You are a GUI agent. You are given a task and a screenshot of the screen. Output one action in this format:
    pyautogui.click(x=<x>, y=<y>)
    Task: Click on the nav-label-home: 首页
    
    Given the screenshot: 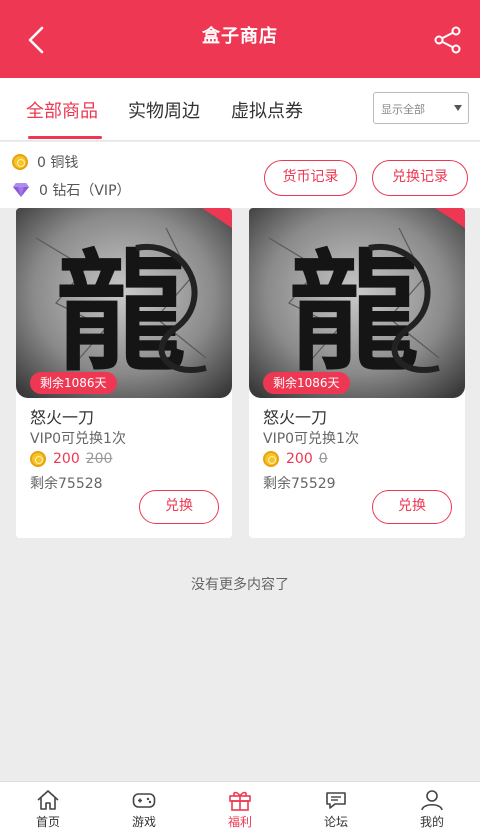 What is the action you would take?
    pyautogui.click(x=47, y=822)
    